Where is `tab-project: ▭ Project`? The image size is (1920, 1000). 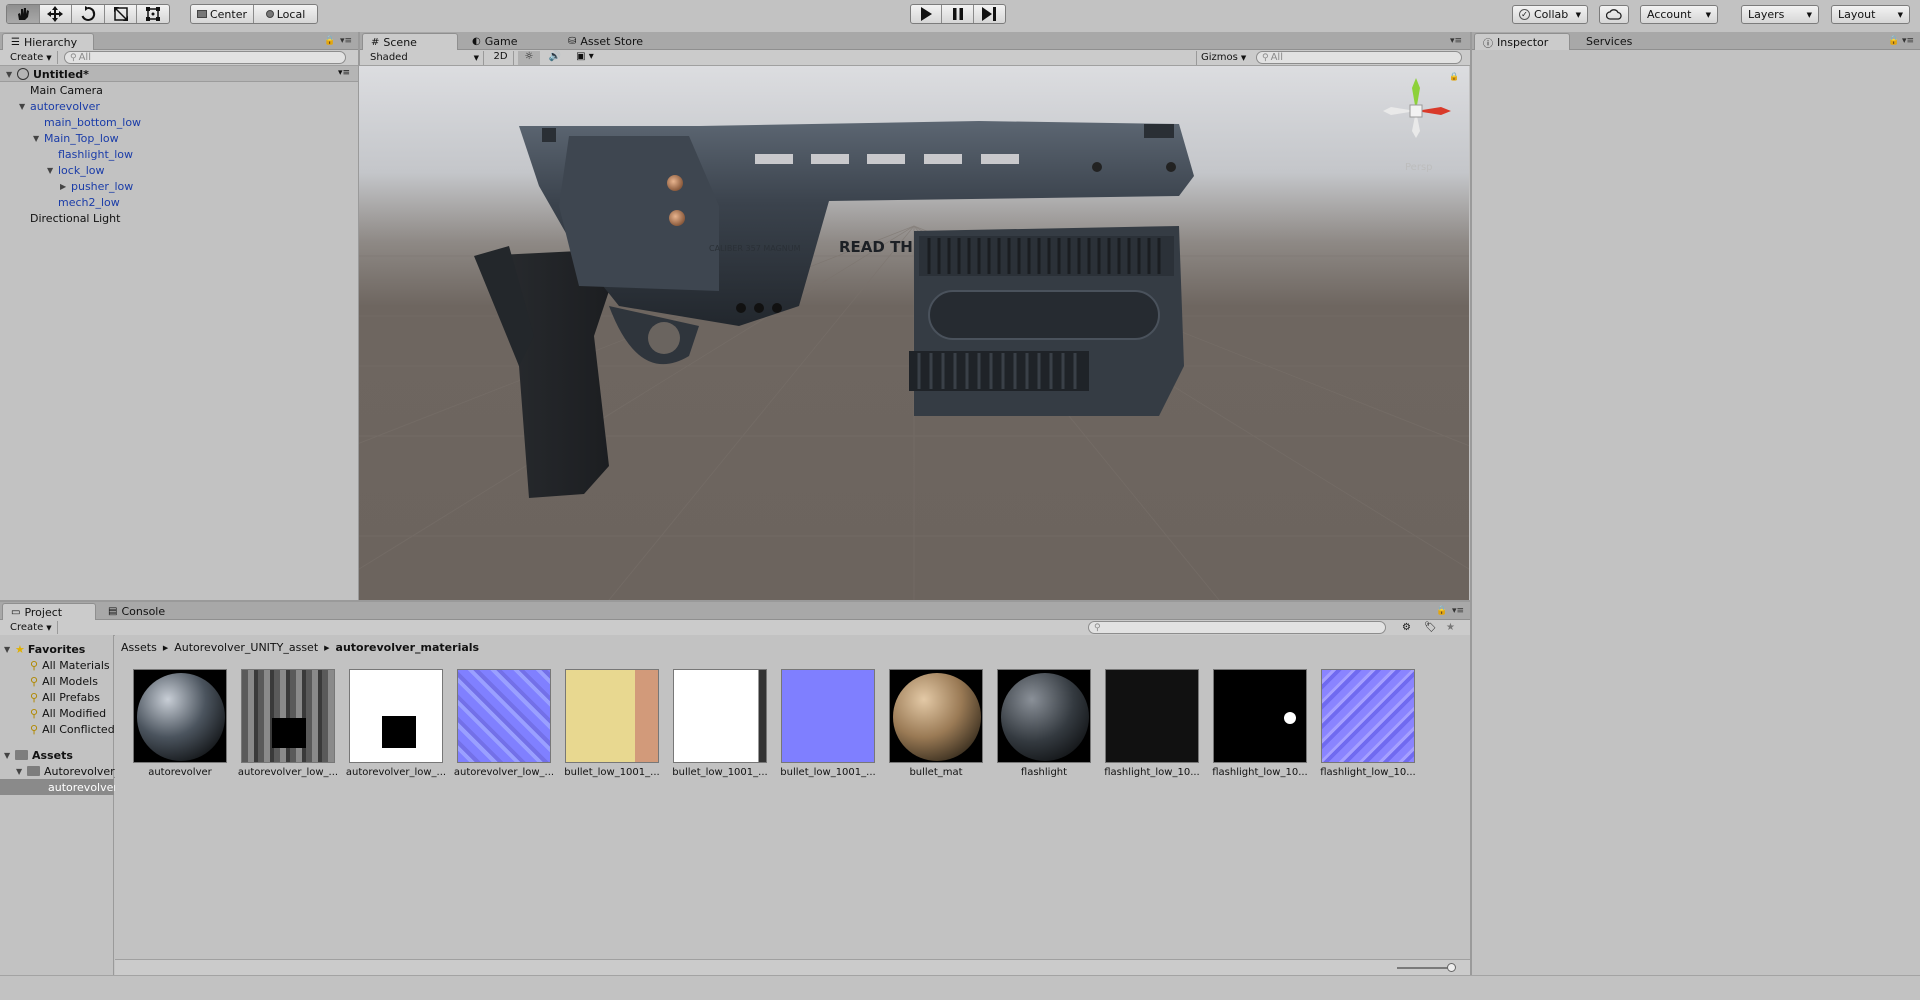 tab-project: ▭ Project is located at coordinates (49, 611).